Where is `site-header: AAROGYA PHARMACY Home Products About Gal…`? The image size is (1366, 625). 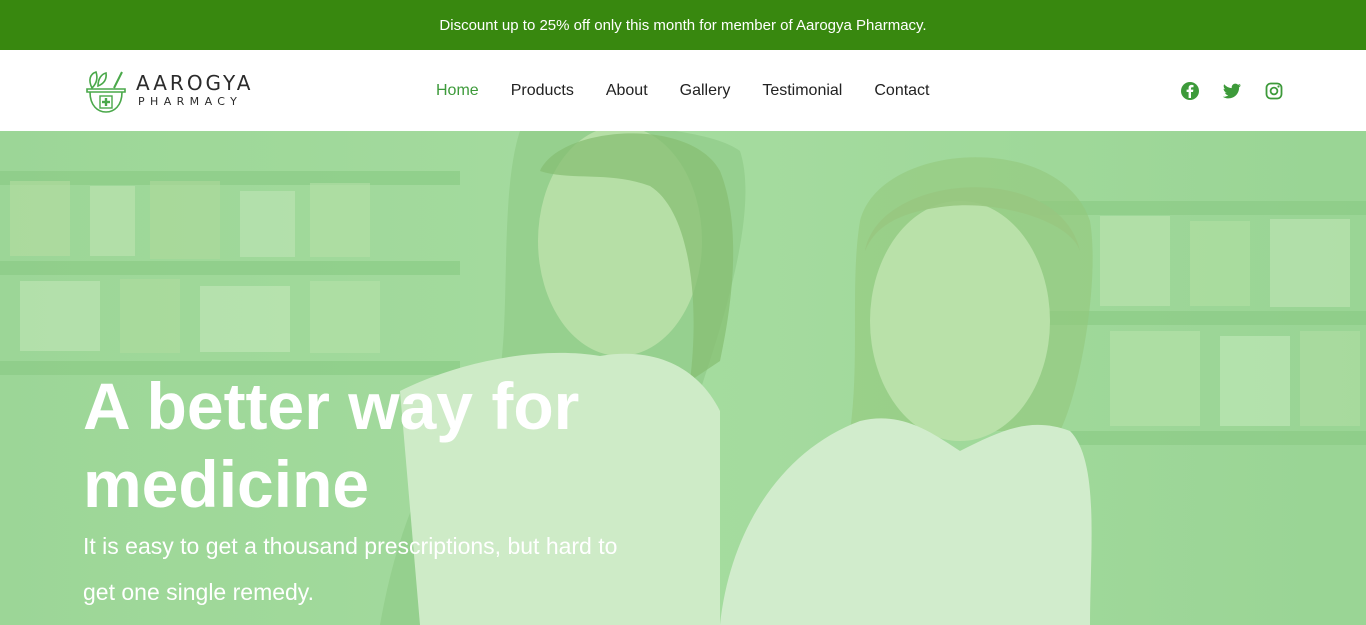 site-header: AAROGYA PHARMACY Home Products About Gal… is located at coordinates (683, 90).